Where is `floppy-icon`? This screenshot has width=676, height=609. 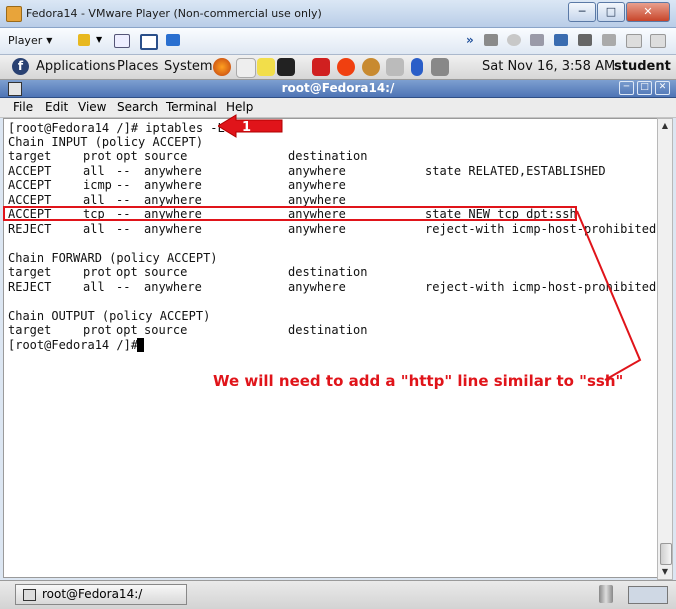
floppy-icon is located at coordinates (537, 40).